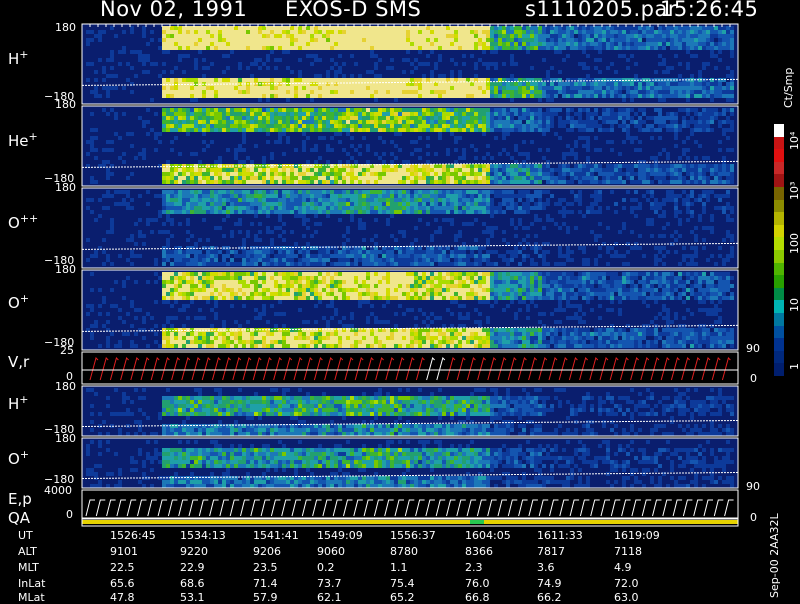  Describe the element at coordinates (67, 350) in the screenshot. I see `tick-label: 25` at that location.